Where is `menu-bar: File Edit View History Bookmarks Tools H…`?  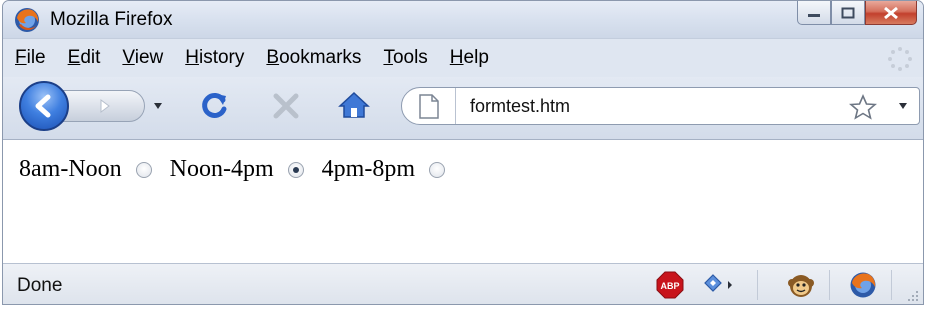
menu-bar: File Edit View History Bookmarks Tools H… is located at coordinates (463, 58).